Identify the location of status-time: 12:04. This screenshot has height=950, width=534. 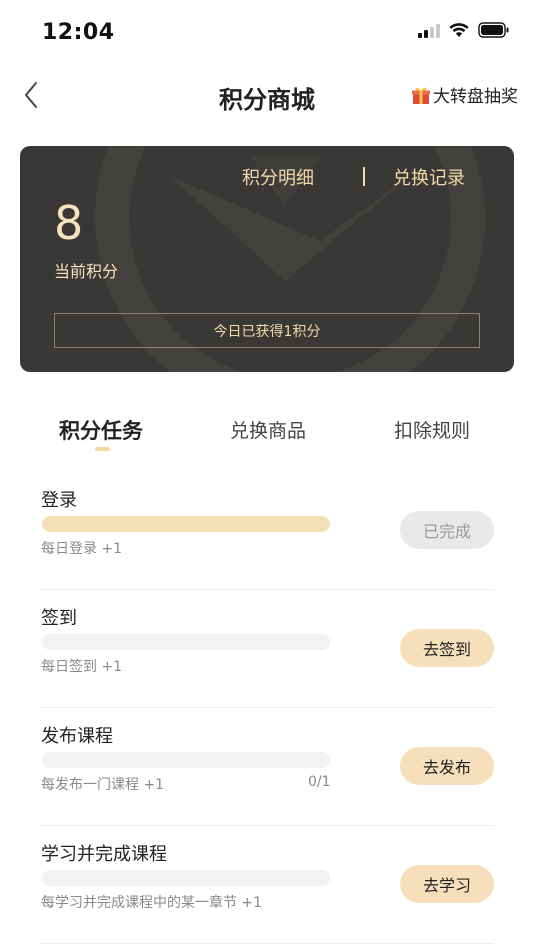
(78, 32).